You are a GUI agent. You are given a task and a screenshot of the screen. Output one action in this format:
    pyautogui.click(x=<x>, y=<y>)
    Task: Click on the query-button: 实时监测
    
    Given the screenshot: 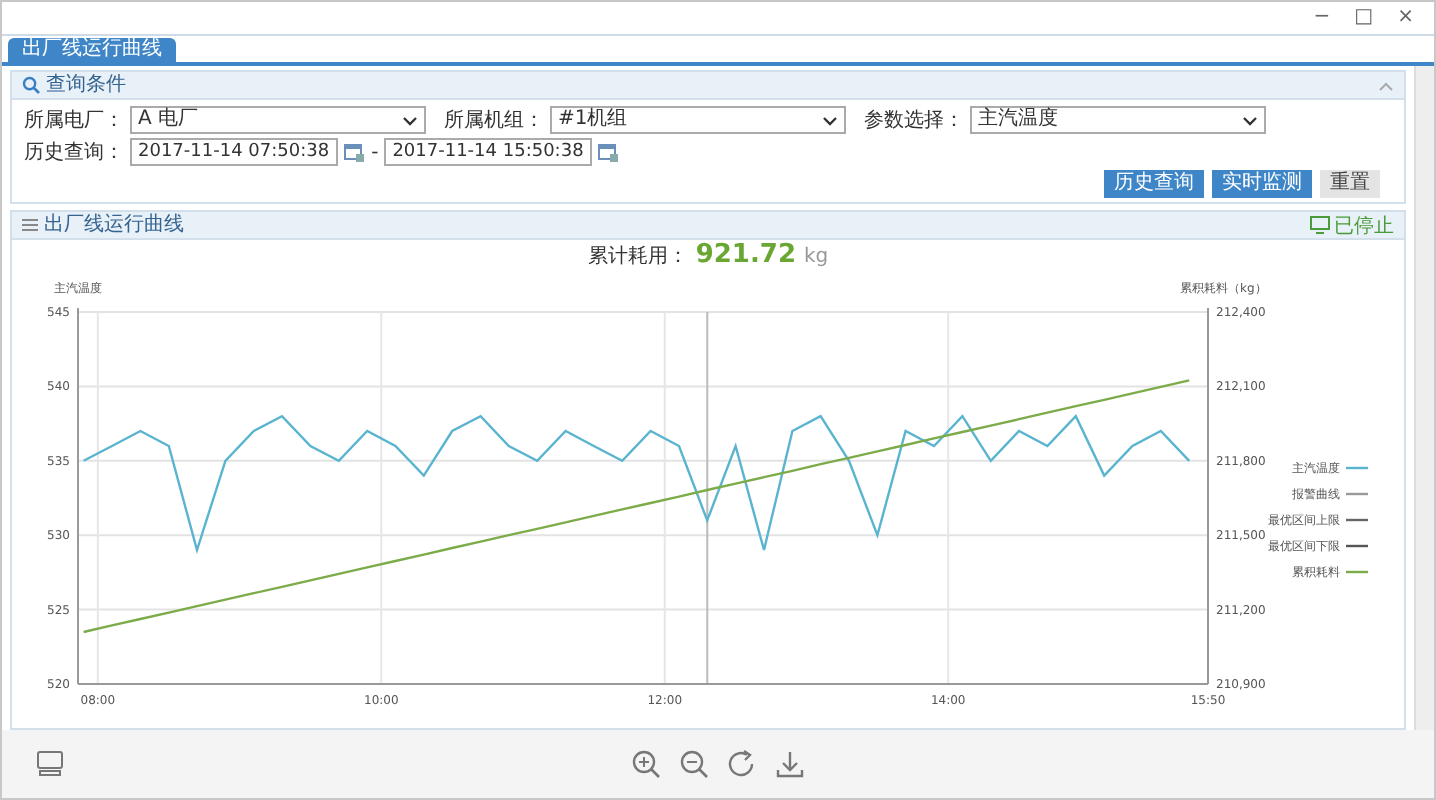 What is the action you would take?
    pyautogui.click(x=1262, y=184)
    